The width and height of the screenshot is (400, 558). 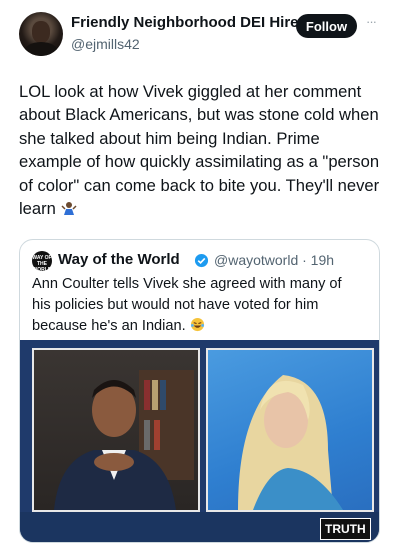 I want to click on more-options-icon: ···, so click(x=371, y=21).